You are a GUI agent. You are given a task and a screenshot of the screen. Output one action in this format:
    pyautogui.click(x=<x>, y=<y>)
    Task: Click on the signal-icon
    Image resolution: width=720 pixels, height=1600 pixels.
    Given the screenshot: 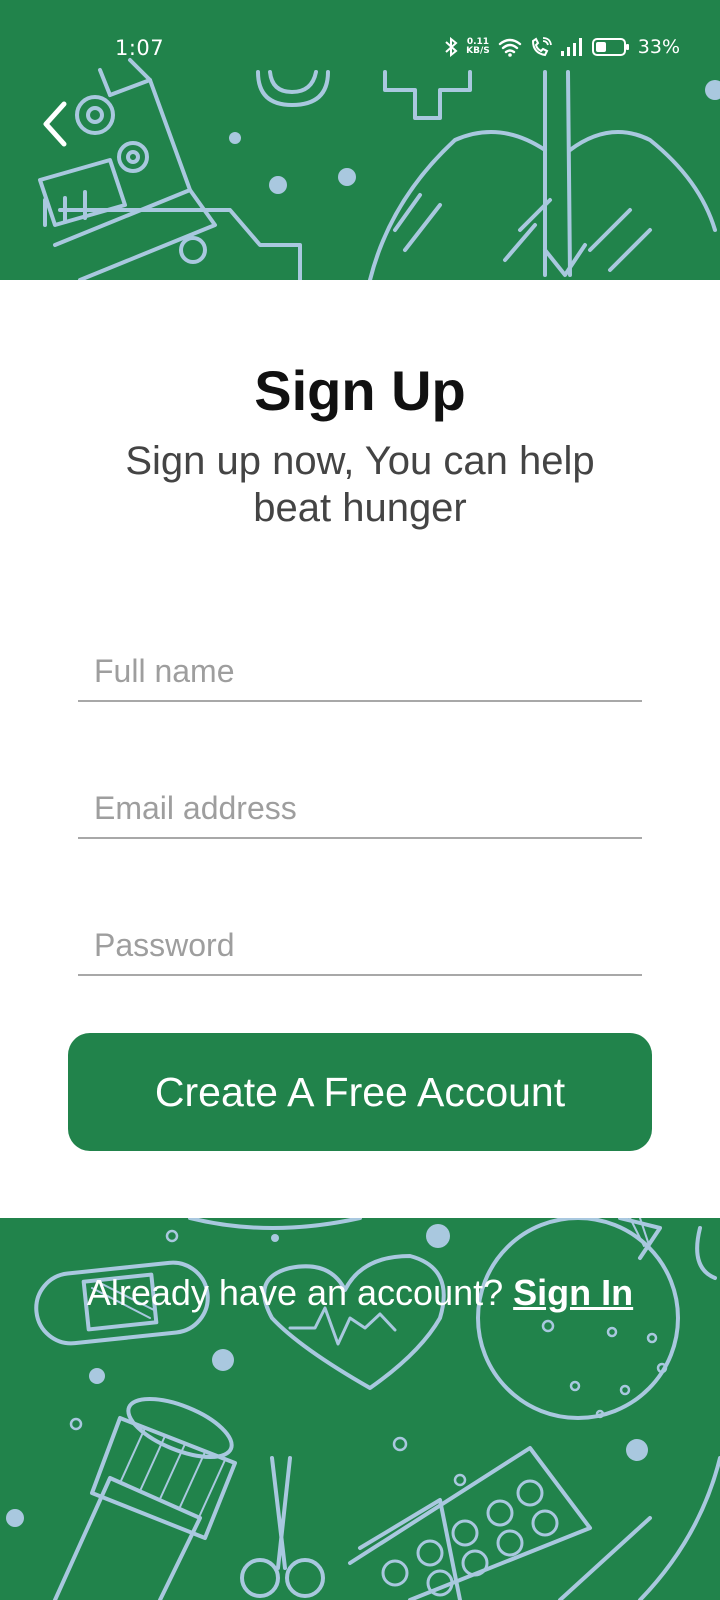 What is the action you would take?
    pyautogui.click(x=571, y=47)
    